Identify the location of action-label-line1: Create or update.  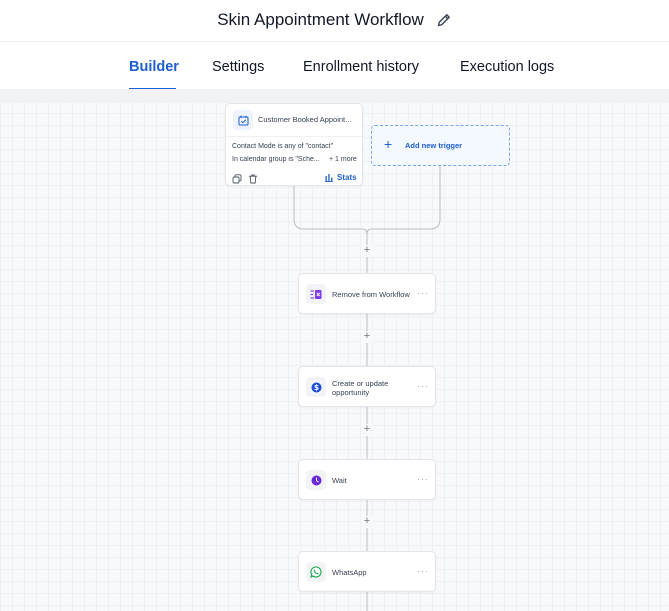
(360, 383).